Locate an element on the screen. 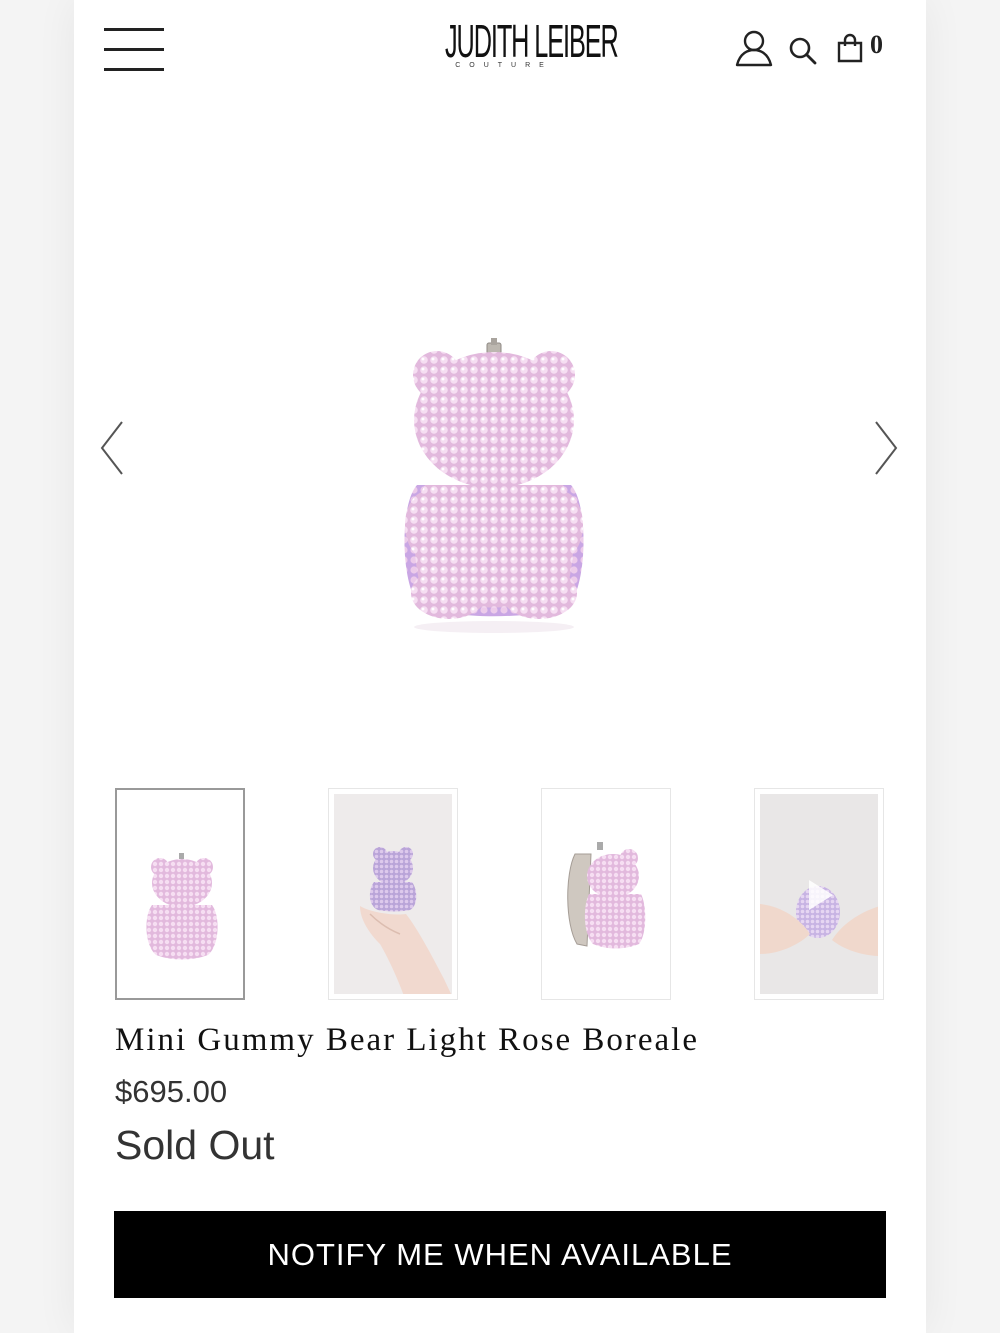 Image resolution: width=1000 pixels, height=1333 pixels. notify-me-button: NOTIFY ME WHEN AVAILABLE is located at coordinates (500, 1254).